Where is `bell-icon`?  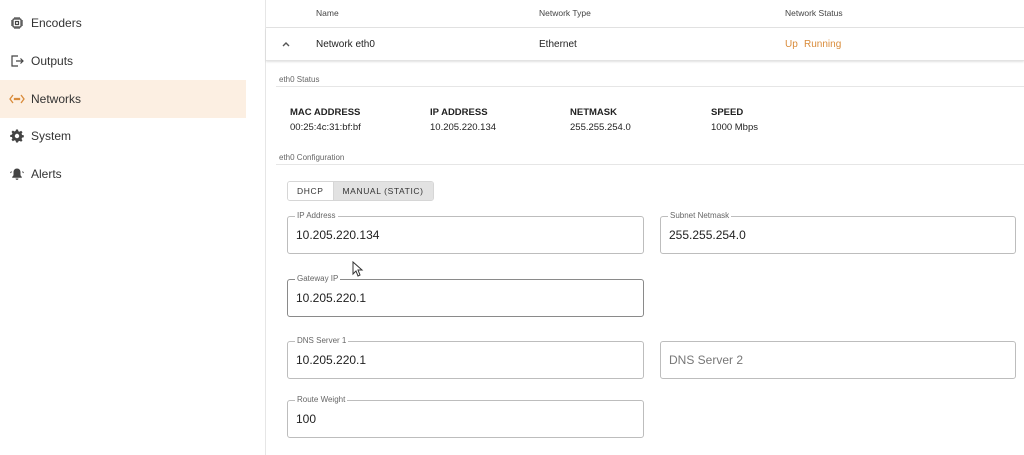
bell-icon is located at coordinates (17, 174).